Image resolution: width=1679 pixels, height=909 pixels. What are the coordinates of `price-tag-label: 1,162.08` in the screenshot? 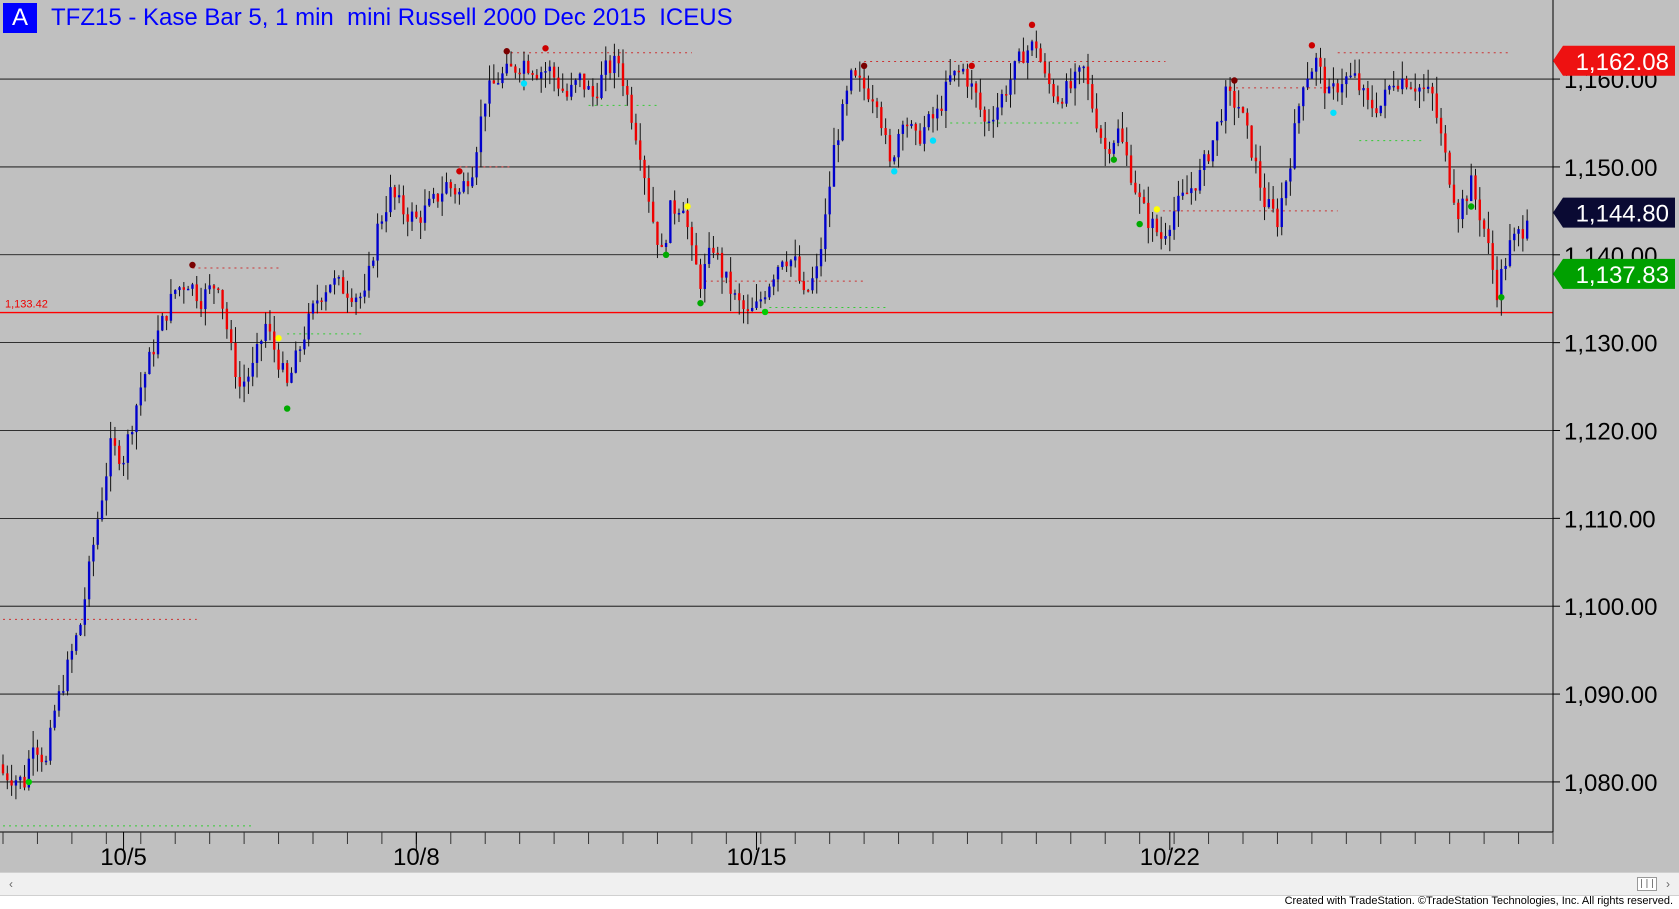 It's located at (1622, 62).